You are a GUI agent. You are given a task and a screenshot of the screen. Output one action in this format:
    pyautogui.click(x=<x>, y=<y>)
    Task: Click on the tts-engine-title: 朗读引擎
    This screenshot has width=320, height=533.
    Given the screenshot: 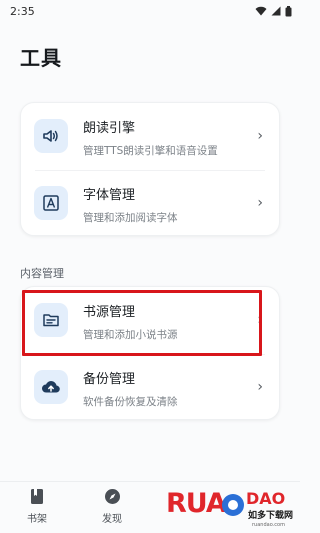 What is the action you would take?
    pyautogui.click(x=109, y=128)
    